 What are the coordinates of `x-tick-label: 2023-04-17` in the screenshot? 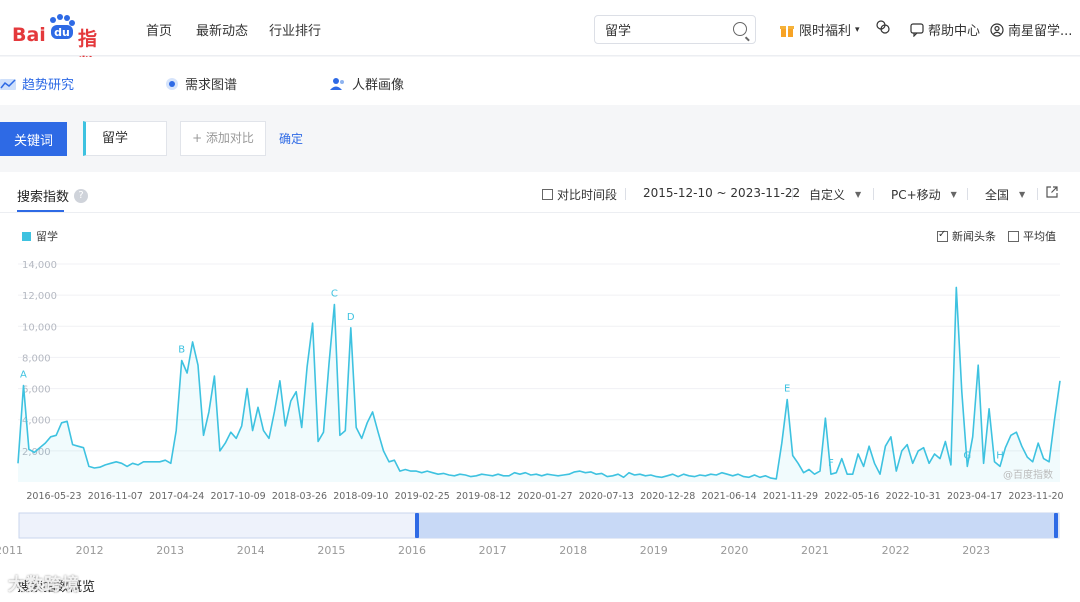 It's located at (974, 496).